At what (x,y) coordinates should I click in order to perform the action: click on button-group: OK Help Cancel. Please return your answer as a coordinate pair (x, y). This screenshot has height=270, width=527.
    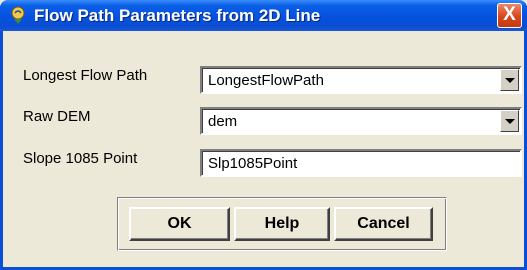
    Looking at the image, I should click on (282, 224).